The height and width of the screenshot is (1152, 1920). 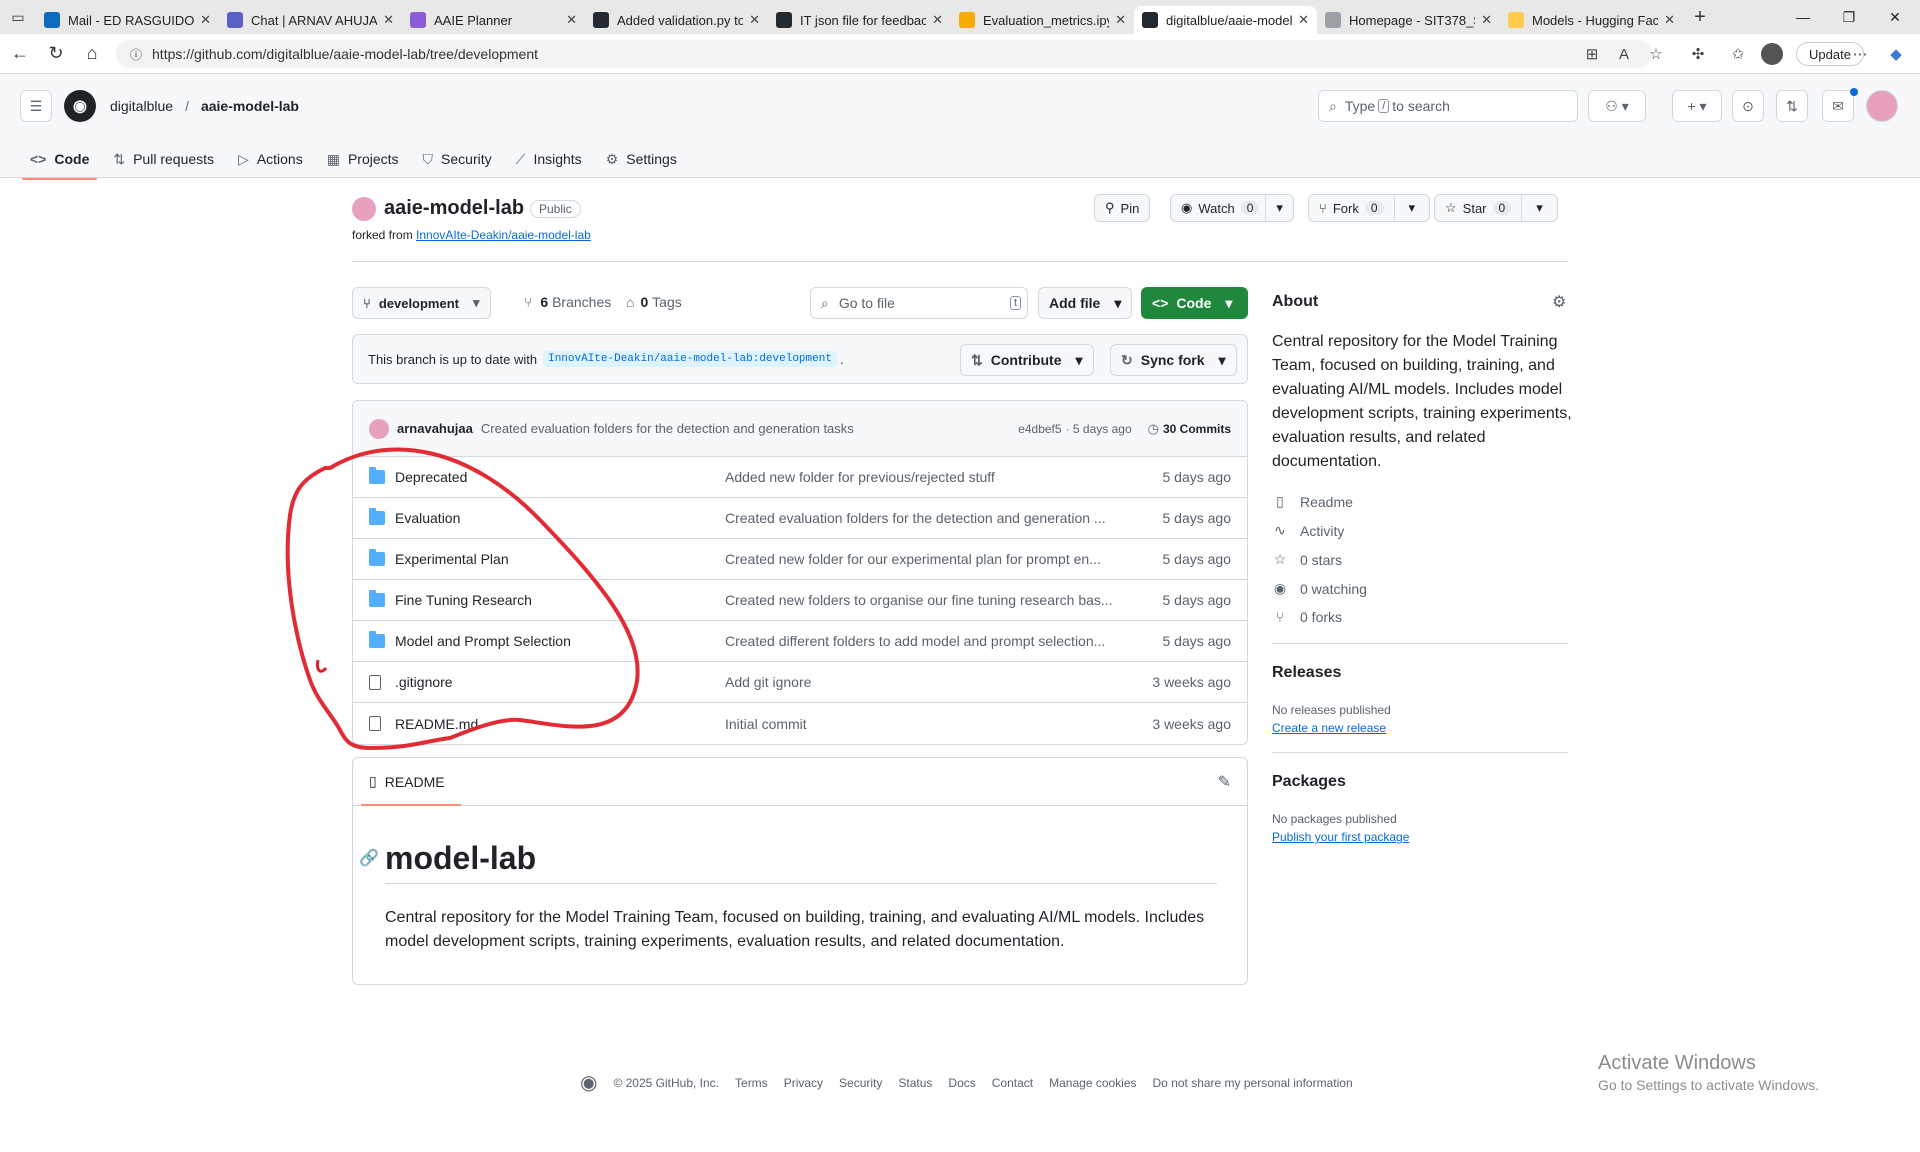 I want to click on publish-package-link: Publish your first package, so click(x=1340, y=837).